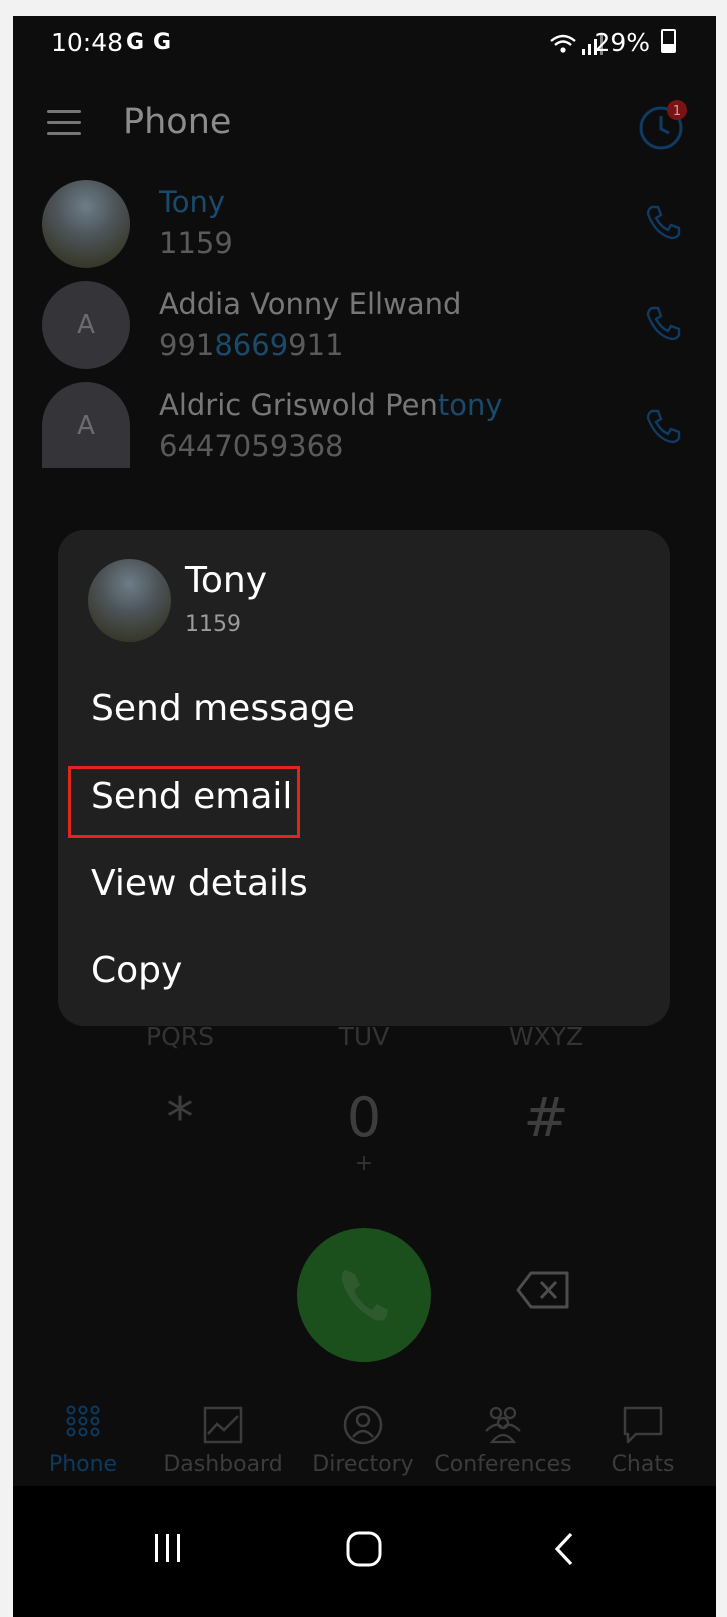 This screenshot has width=727, height=1617. I want to click on nav-tab-dashboard: Dashboard, so click(223, 1443).